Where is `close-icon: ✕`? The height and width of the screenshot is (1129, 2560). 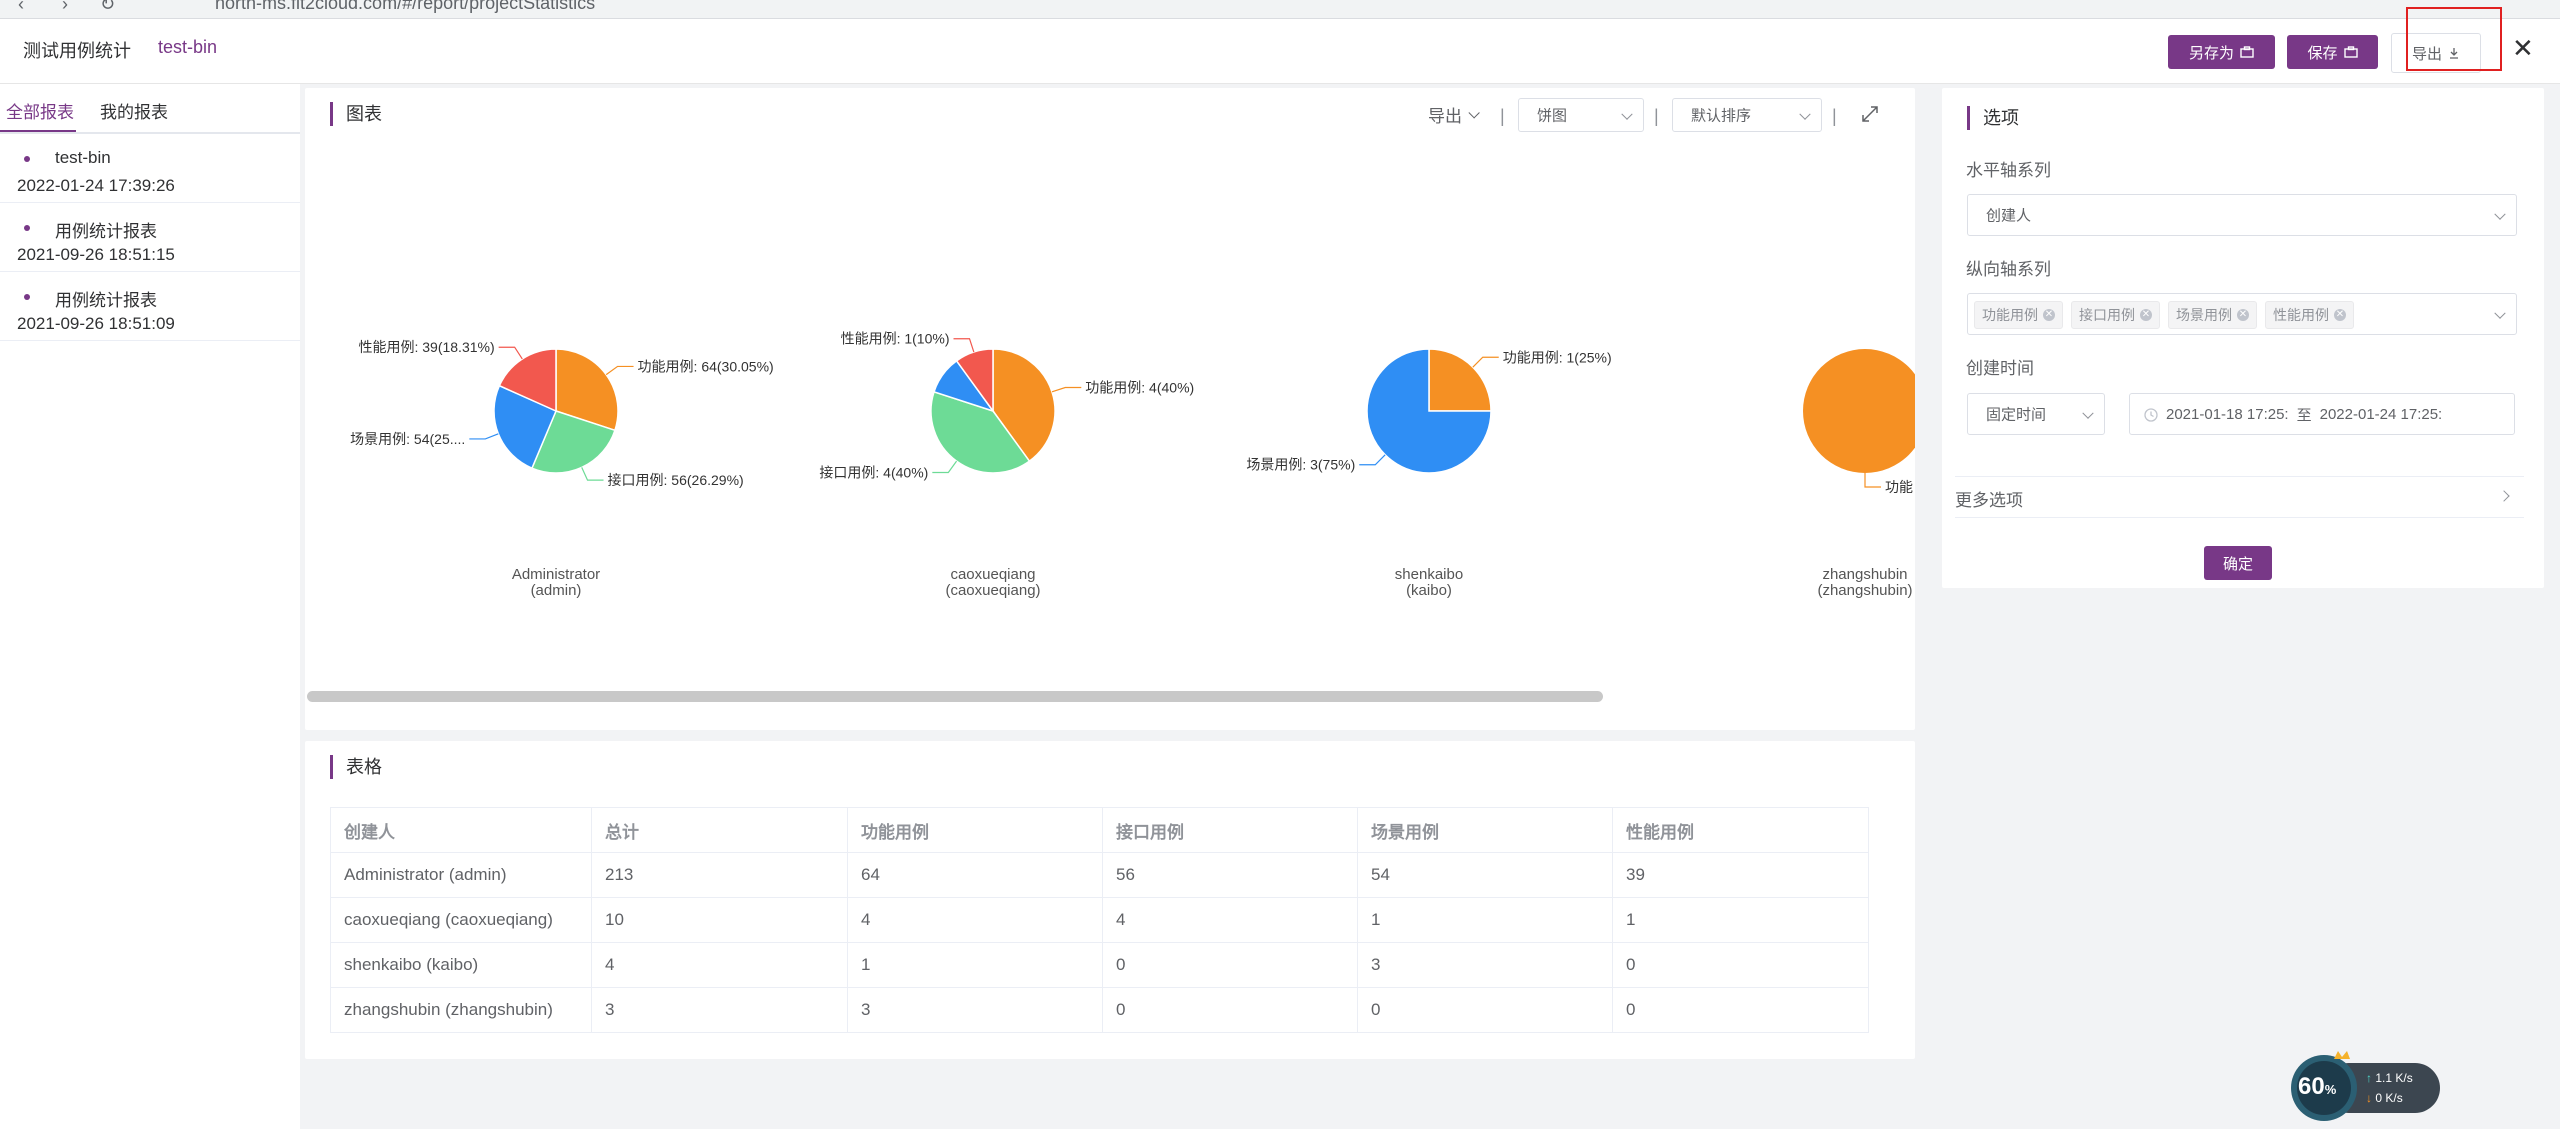 close-icon: ✕ is located at coordinates (2523, 48).